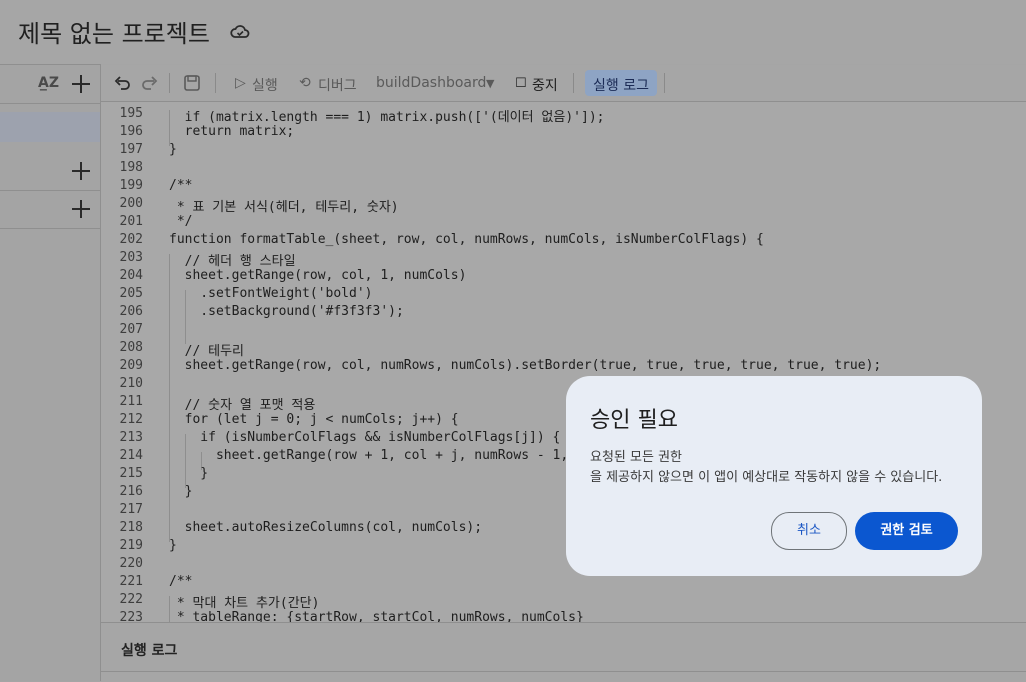 The width and height of the screenshot is (1026, 682). What do you see at coordinates (563, 671) in the screenshot?
I see `divider` at bounding box center [563, 671].